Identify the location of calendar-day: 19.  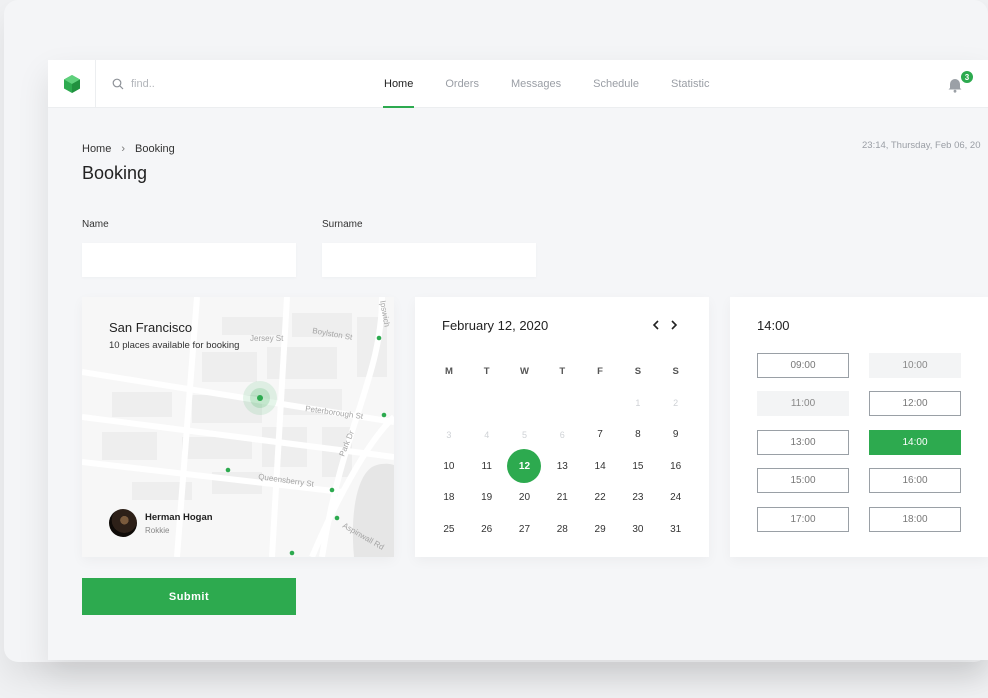
(487, 498).